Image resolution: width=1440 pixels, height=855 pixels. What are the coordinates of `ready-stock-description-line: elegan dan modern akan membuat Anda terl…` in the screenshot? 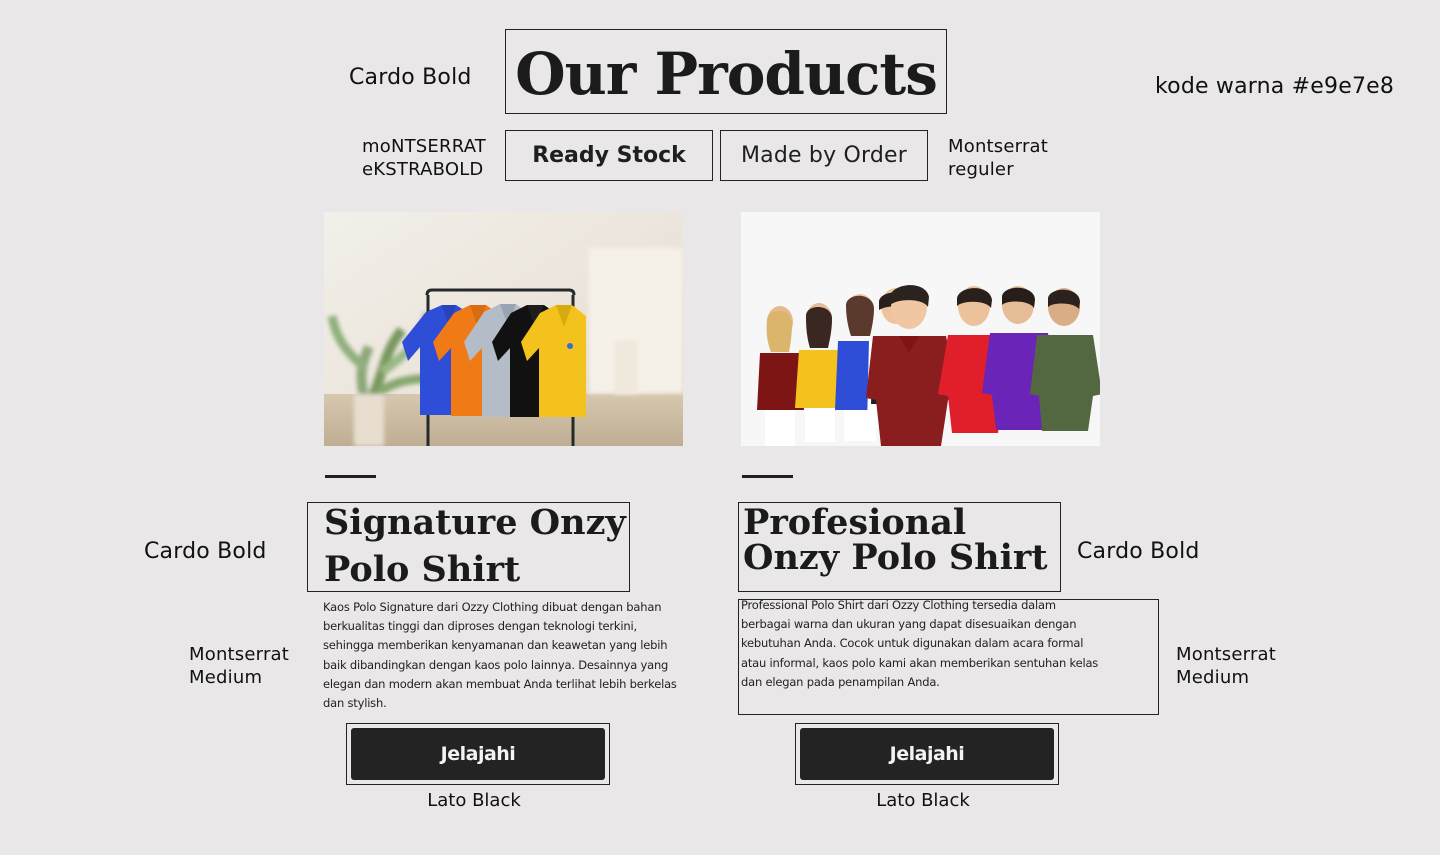 It's located at (500, 683).